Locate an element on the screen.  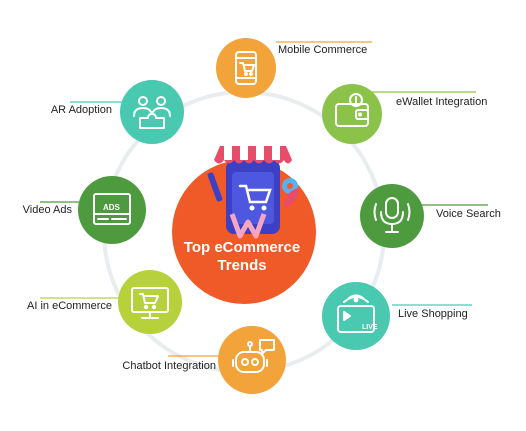
node-ewallet-integration is located at coordinates (352, 114).